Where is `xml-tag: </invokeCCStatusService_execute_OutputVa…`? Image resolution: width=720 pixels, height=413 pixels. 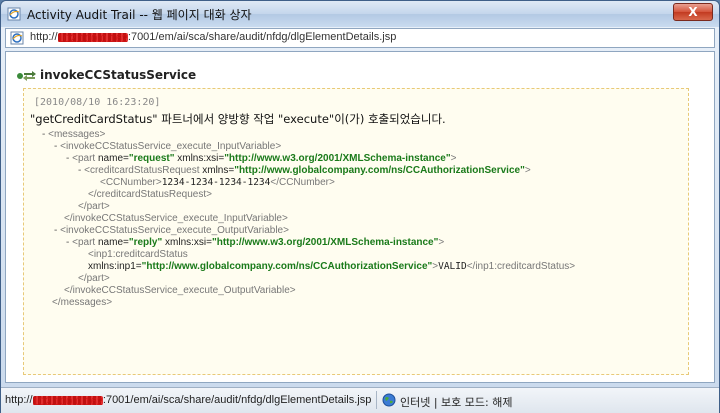 xml-tag: </invokeCCStatusService_execute_OutputVa… is located at coordinates (180, 290).